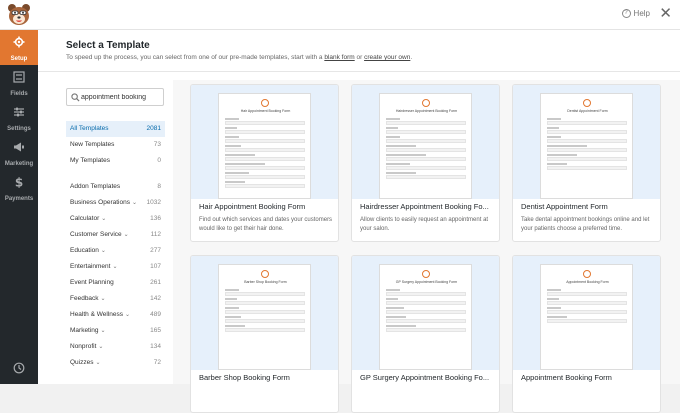 The height and width of the screenshot is (413, 680). Describe the element at coordinates (115, 331) in the screenshot. I see `category-item: Marketing ⌄ 165` at that location.